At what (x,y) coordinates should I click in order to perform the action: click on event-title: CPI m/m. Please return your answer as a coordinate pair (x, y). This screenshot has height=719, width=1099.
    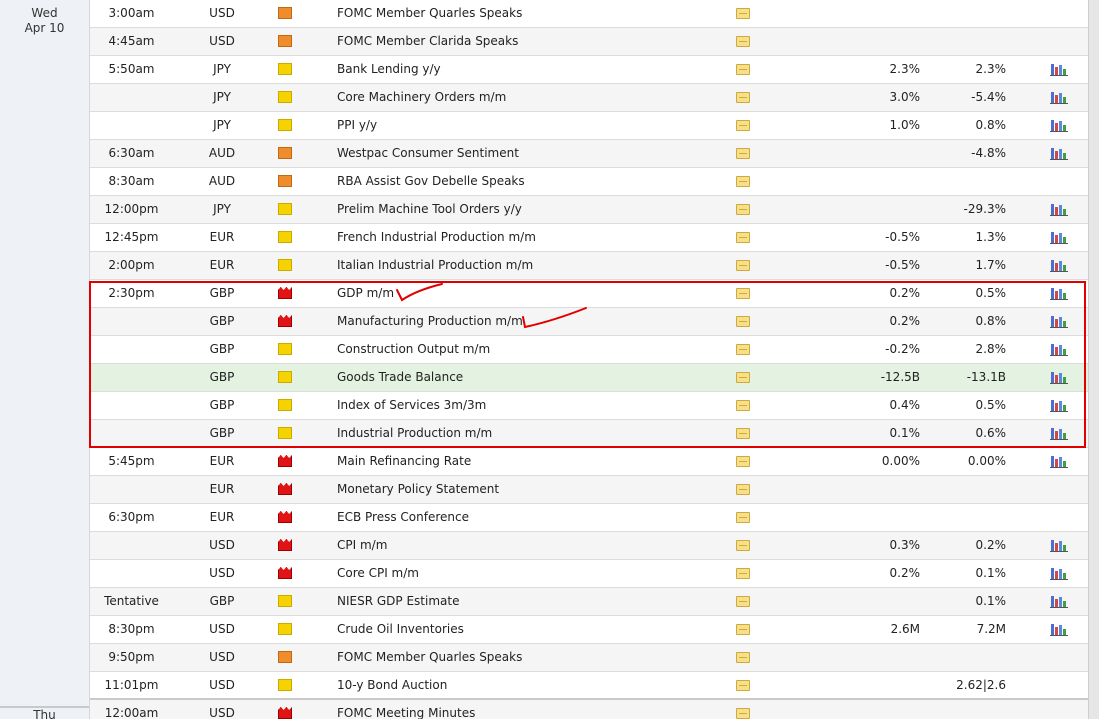
    Looking at the image, I should click on (362, 545).